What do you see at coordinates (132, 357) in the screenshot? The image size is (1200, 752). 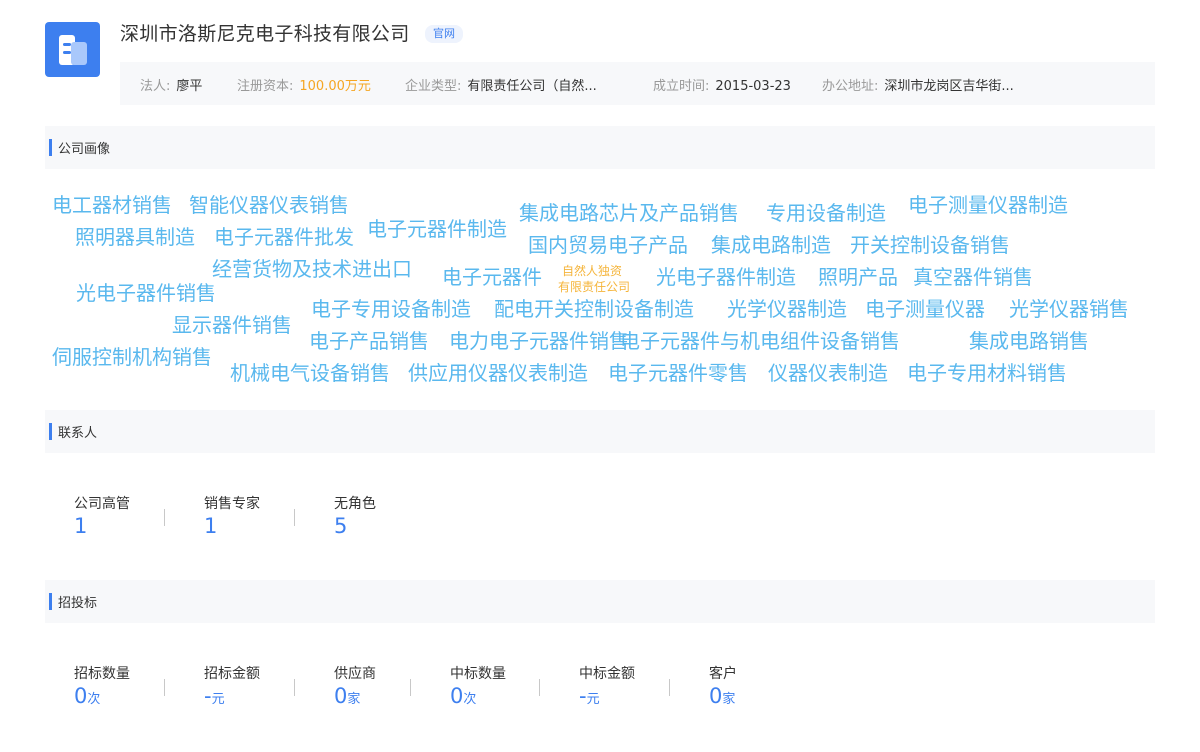 I see `tag: 伺服控制机构销售` at bounding box center [132, 357].